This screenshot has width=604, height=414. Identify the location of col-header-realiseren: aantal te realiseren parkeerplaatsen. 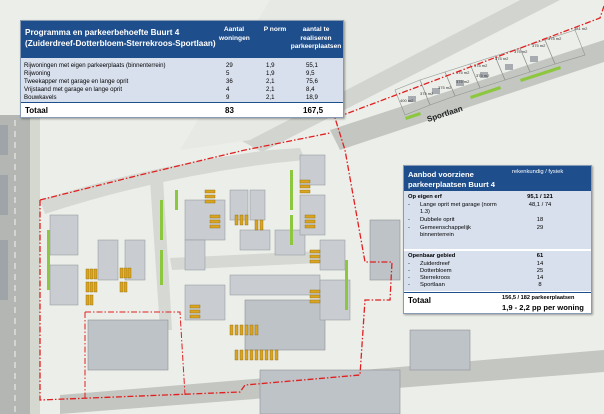
(316, 38).